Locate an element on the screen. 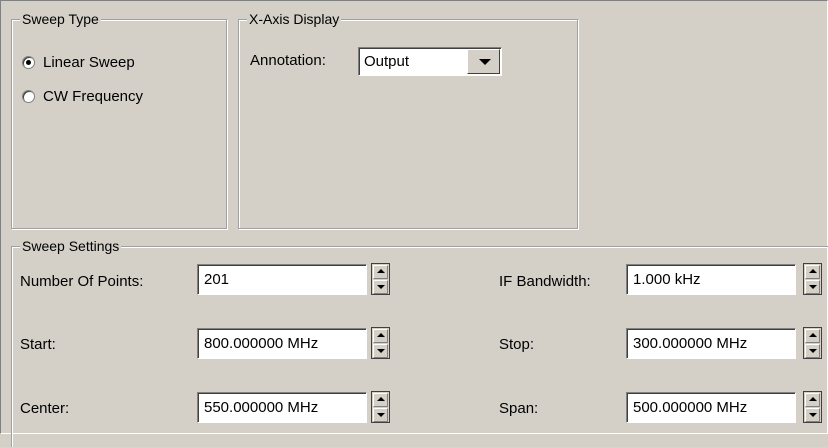  center-label: Center: is located at coordinates (45, 408).